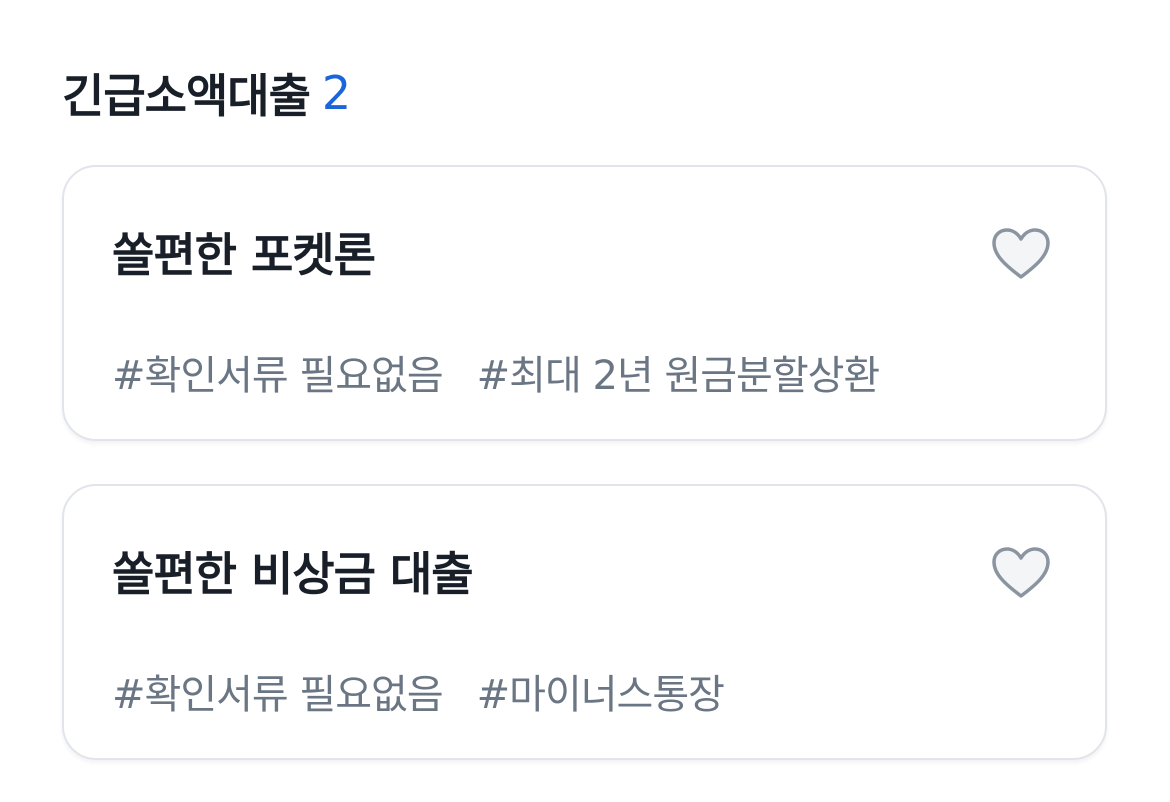  What do you see at coordinates (293, 574) in the screenshot?
I see `product-title: 쏠편한 비상금 대출` at bounding box center [293, 574].